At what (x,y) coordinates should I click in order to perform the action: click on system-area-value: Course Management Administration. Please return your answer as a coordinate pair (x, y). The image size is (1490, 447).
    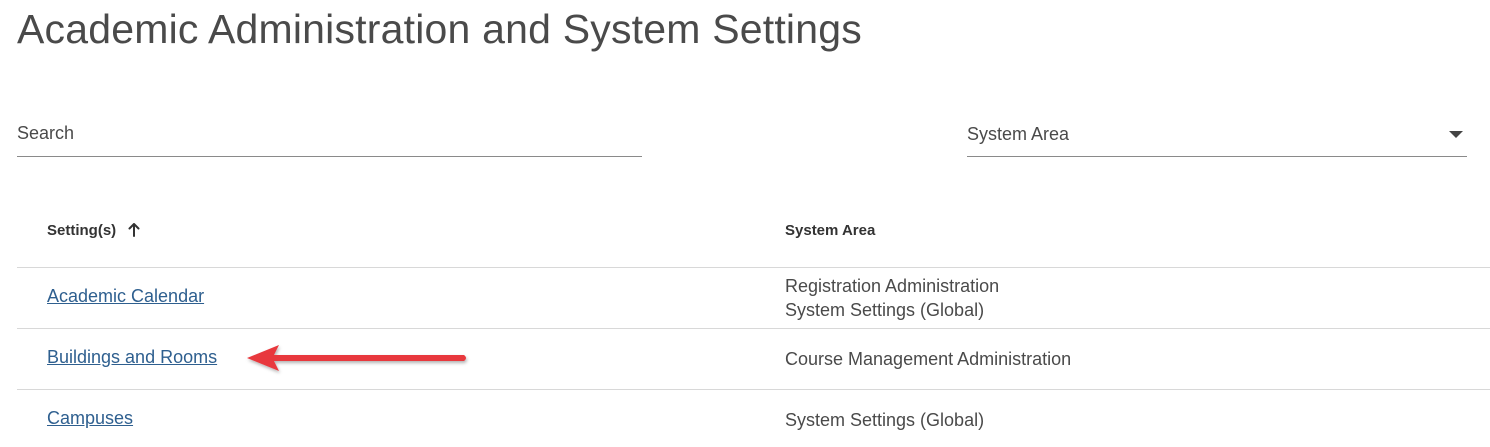
    Looking at the image, I should click on (928, 359).